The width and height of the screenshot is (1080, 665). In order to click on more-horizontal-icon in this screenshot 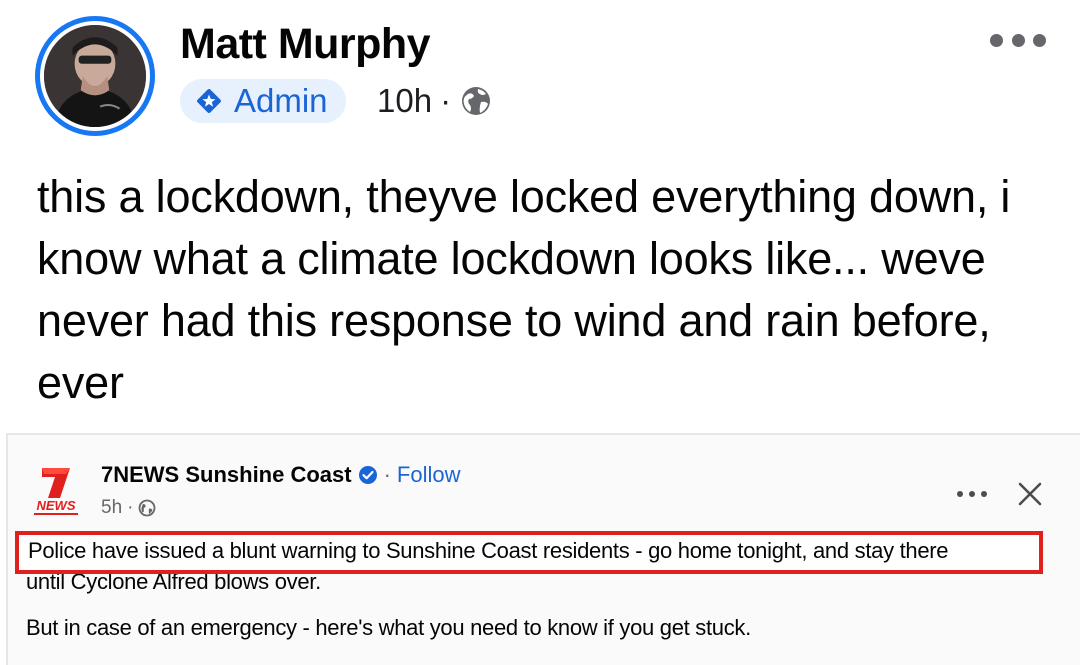, I will do `click(1018, 40)`.